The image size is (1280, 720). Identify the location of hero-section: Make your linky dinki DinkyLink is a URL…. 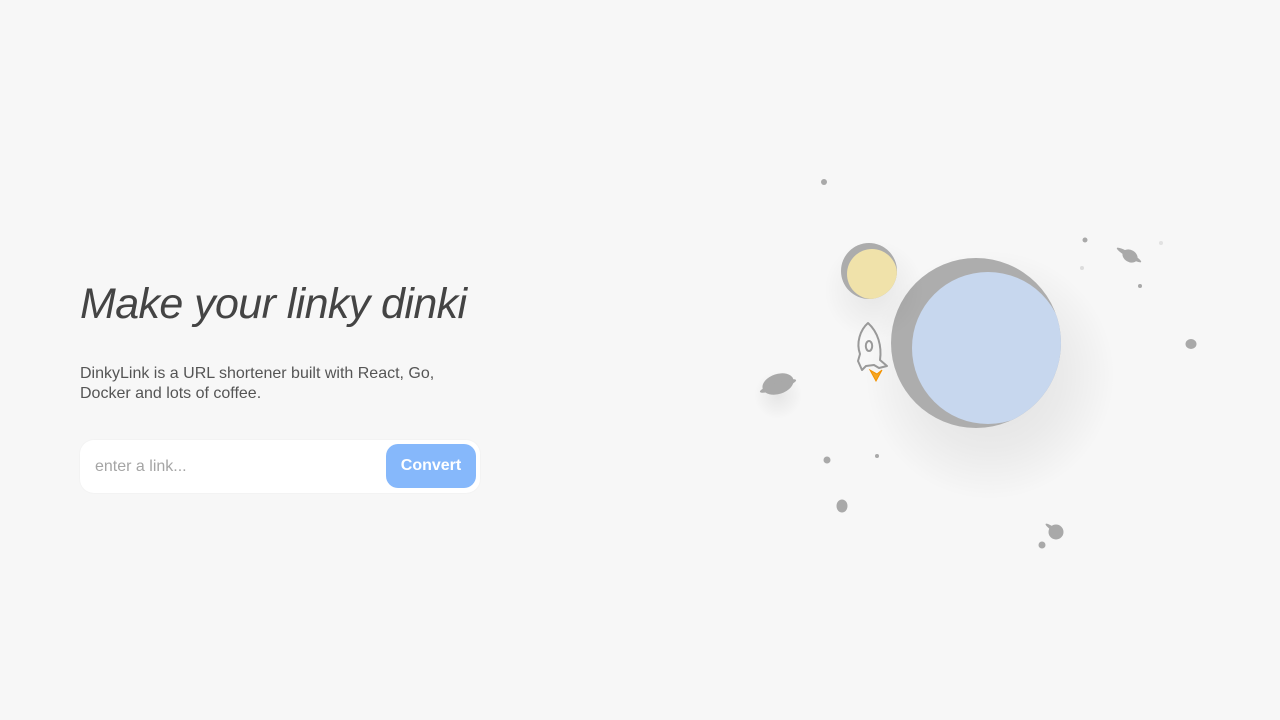
(290, 385).